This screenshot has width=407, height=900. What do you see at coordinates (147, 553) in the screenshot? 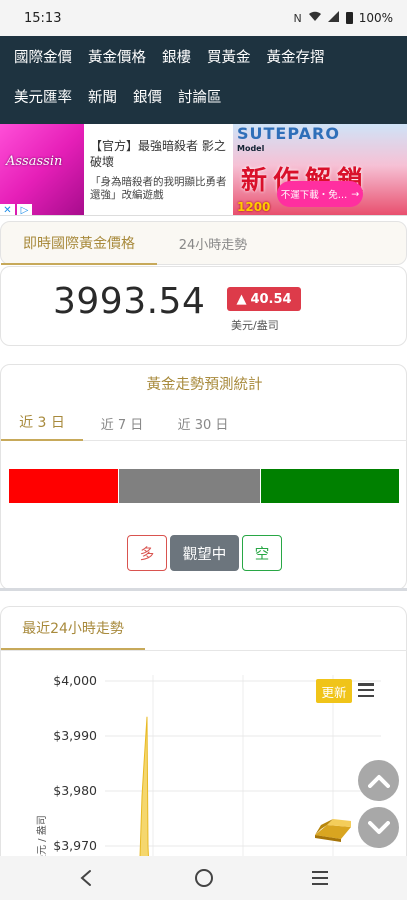
I see `vote-long-button: 多` at bounding box center [147, 553].